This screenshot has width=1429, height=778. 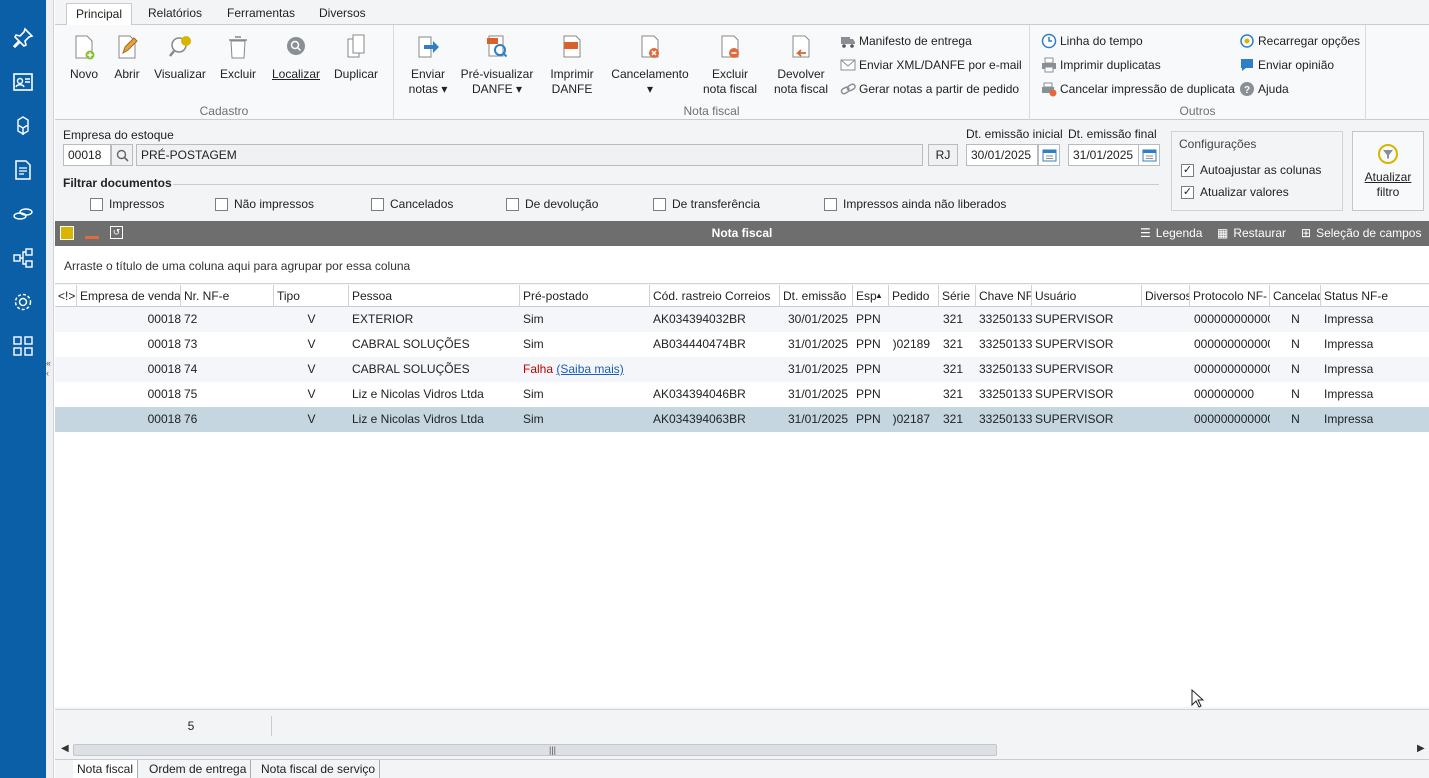 What do you see at coordinates (175, 14) in the screenshot?
I see `tab-relatorios: Relatórios` at bounding box center [175, 14].